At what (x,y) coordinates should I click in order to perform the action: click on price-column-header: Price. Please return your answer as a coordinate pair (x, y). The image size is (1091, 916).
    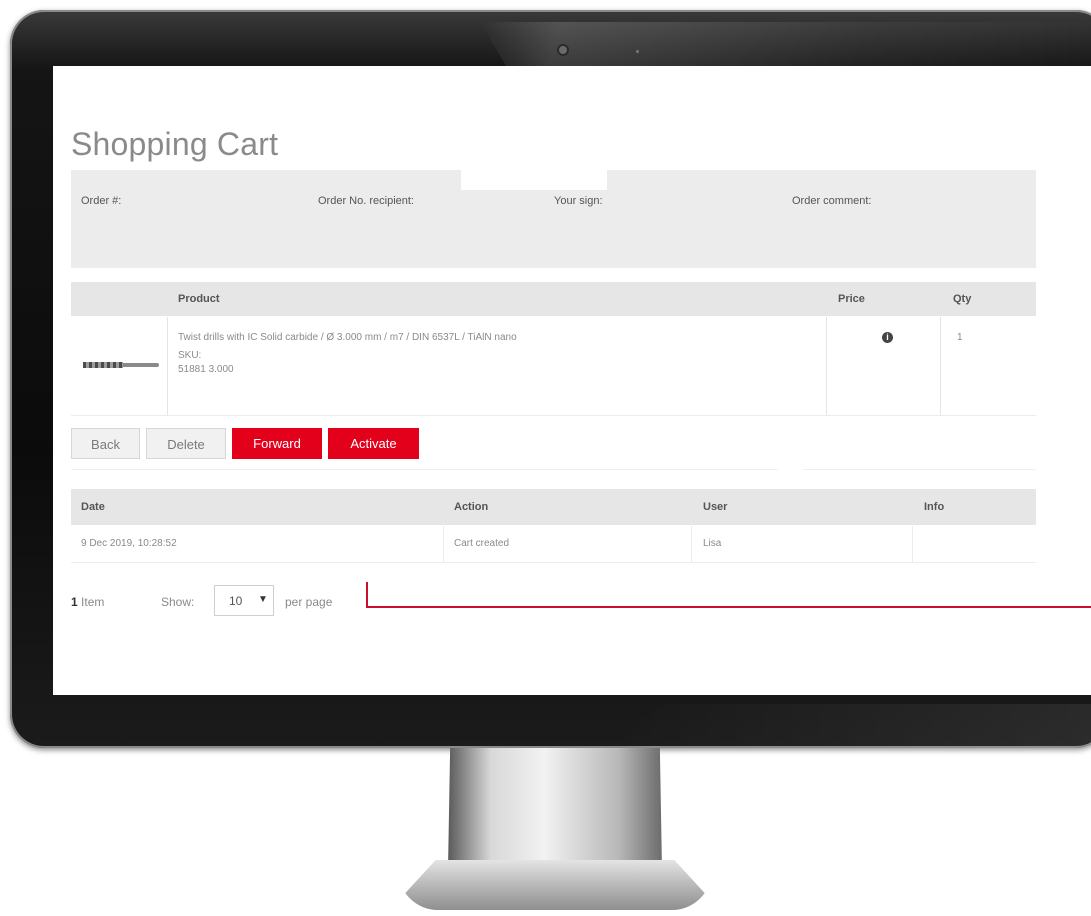
    Looking at the image, I should click on (851, 299).